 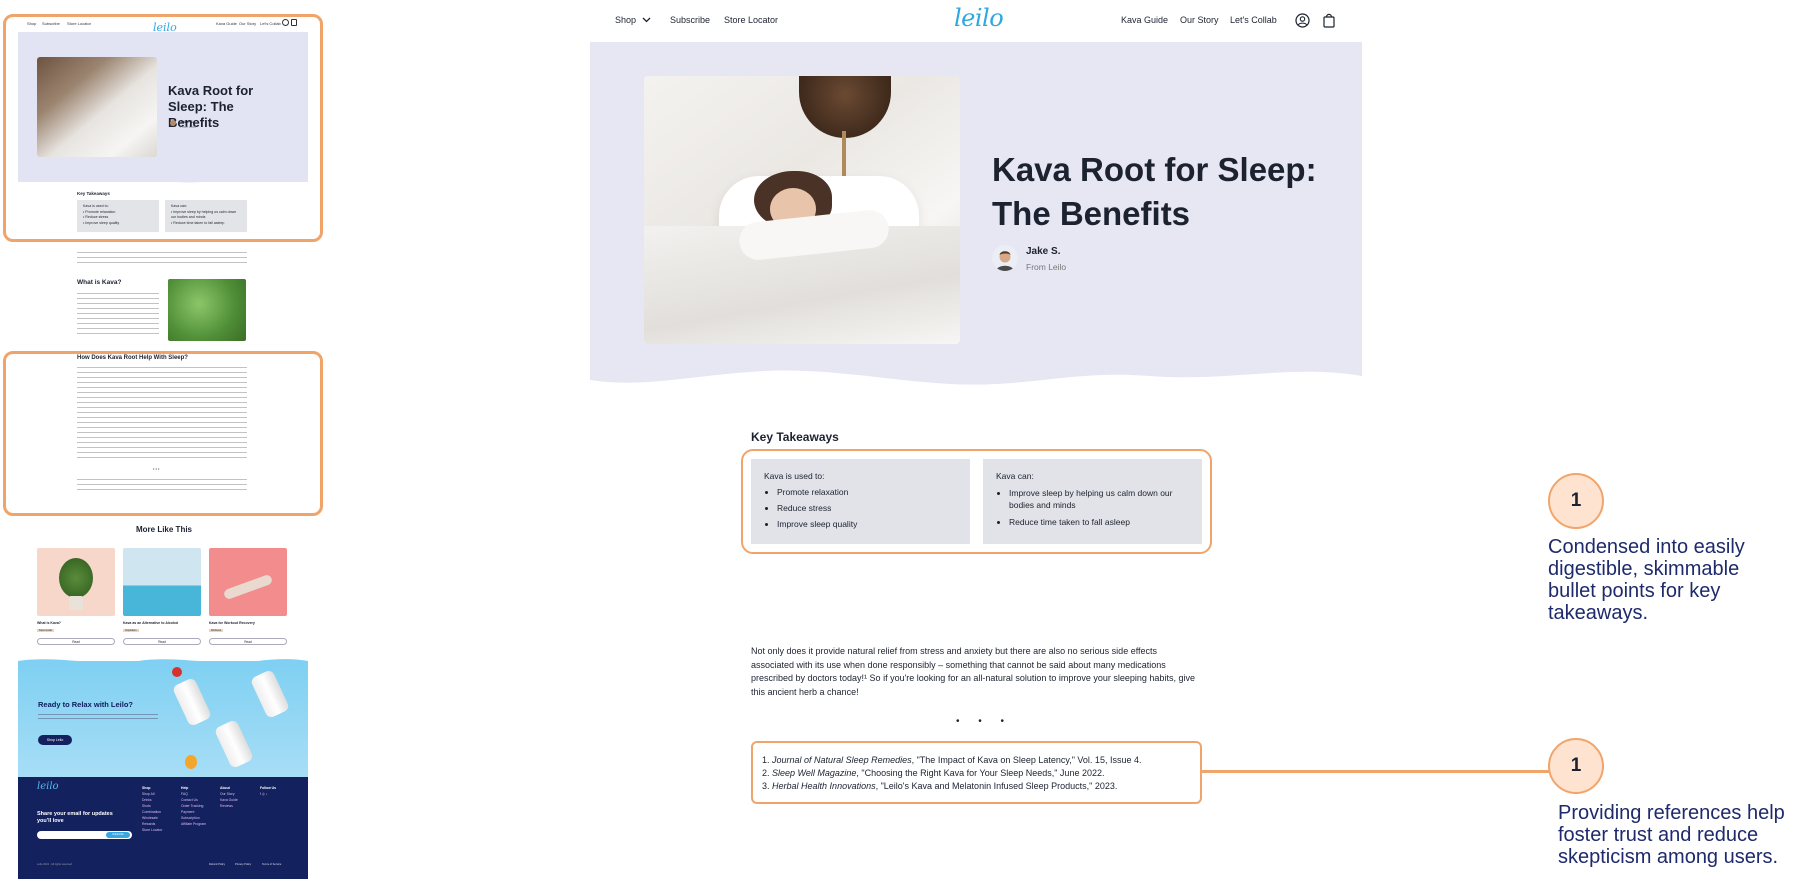 What do you see at coordinates (1154, 192) in the screenshot?
I see `page-title: Kava Root for Sleep: The Benefits` at bounding box center [1154, 192].